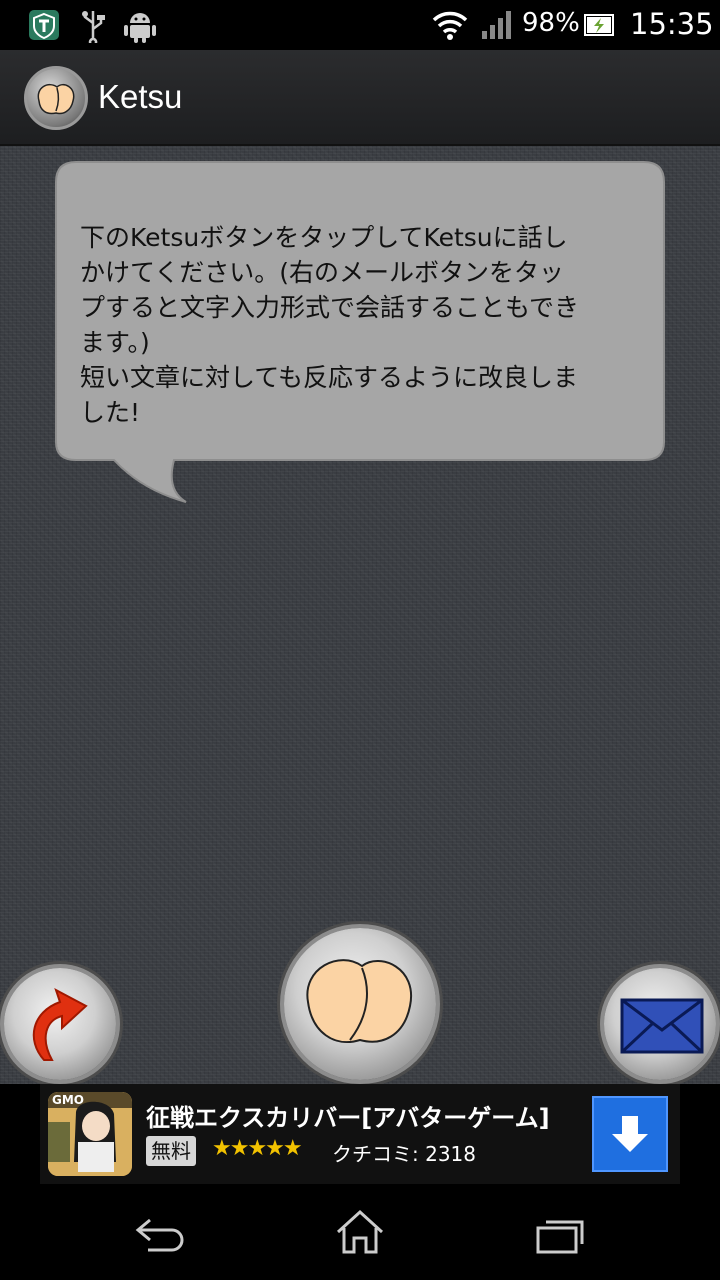  Describe the element at coordinates (93, 27) in the screenshot. I see `usb-icon` at that location.